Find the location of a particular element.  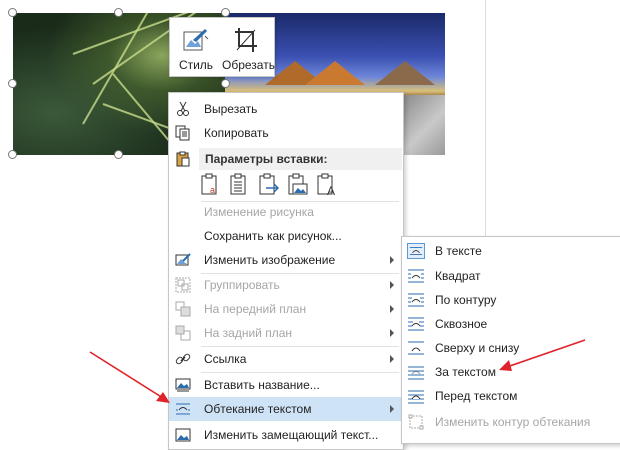

link-icon is located at coordinates (183, 359).